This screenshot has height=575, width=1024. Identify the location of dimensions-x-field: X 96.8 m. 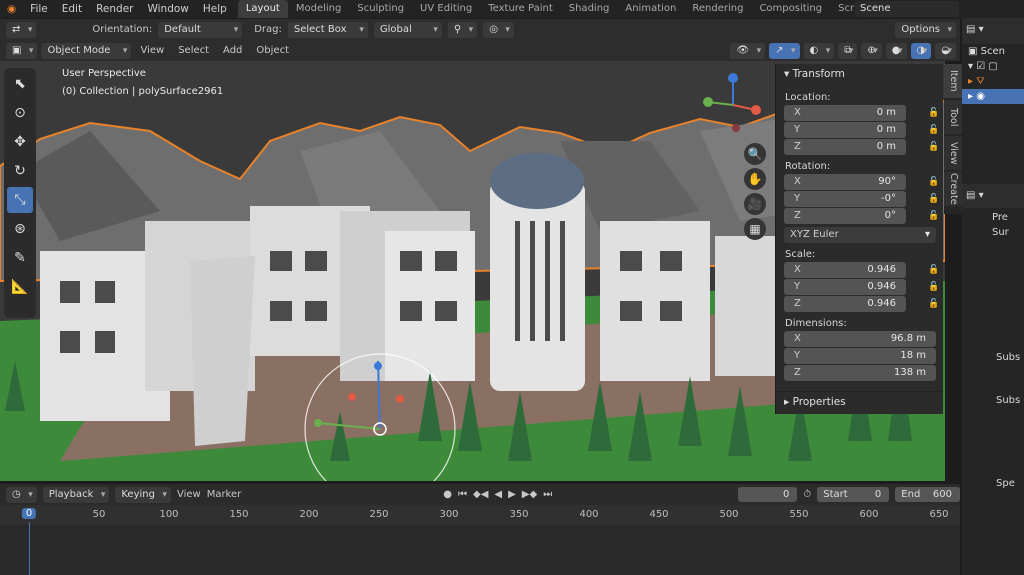
(860, 339).